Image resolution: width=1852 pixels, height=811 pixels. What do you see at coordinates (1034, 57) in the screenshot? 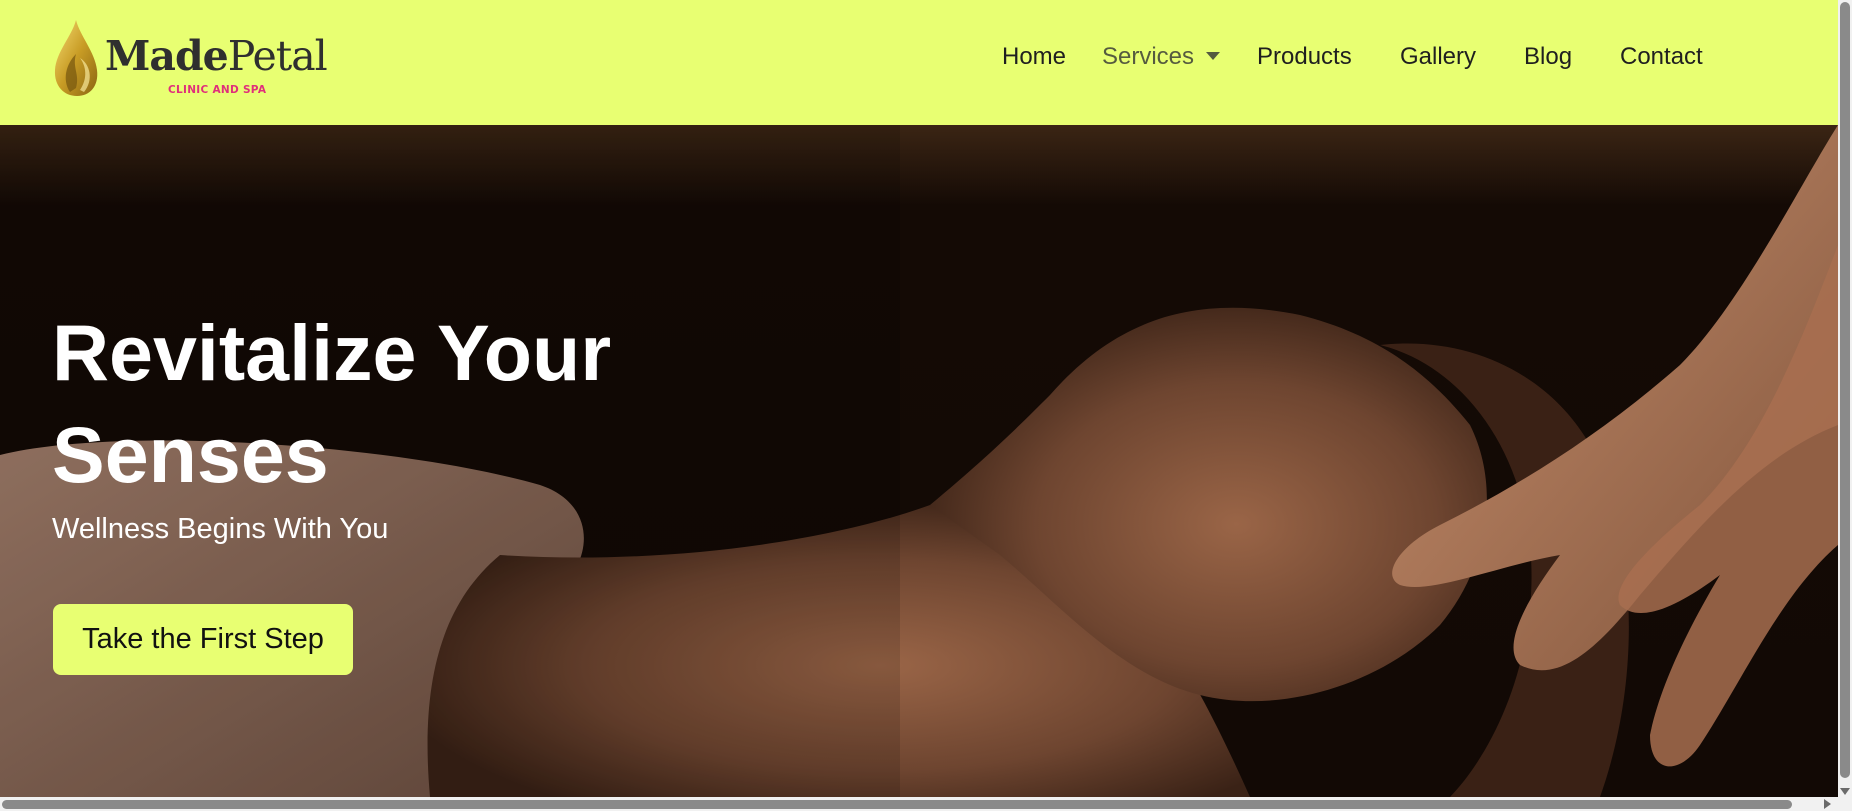
I see `nav-home: Home` at bounding box center [1034, 57].